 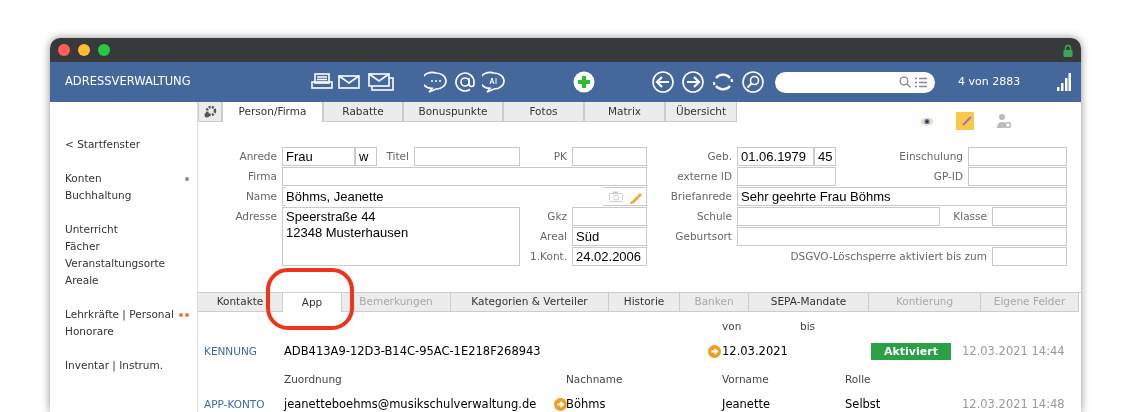 What do you see at coordinates (704, 176) in the screenshot?
I see `field-label: externe ID` at bounding box center [704, 176].